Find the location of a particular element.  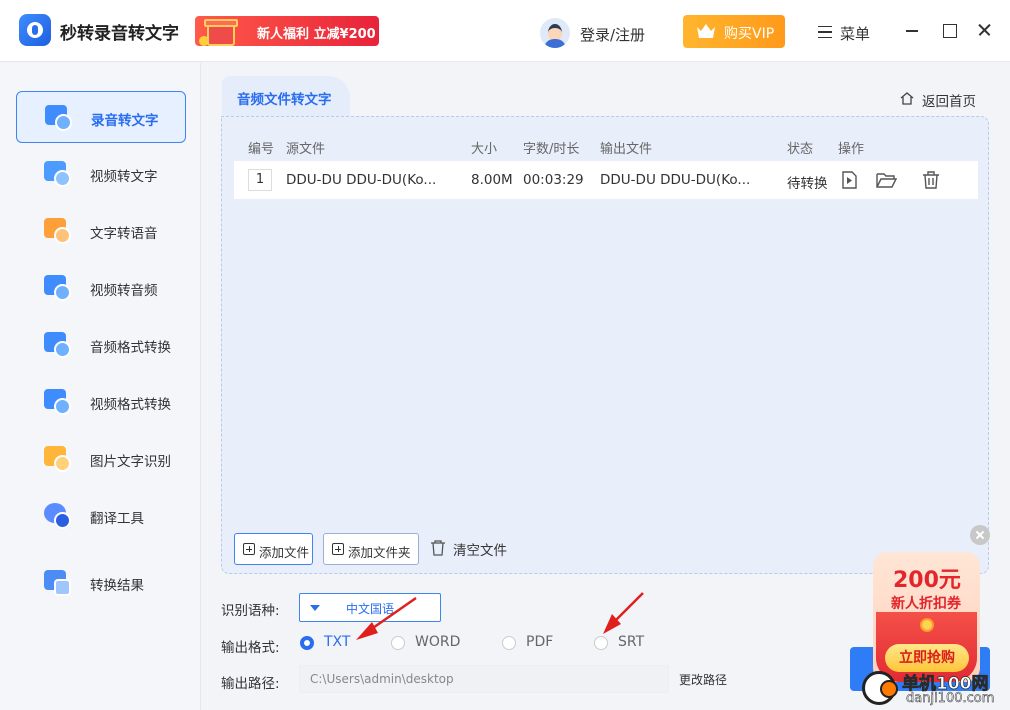

text-to-speech-icon is located at coordinates (58, 231).